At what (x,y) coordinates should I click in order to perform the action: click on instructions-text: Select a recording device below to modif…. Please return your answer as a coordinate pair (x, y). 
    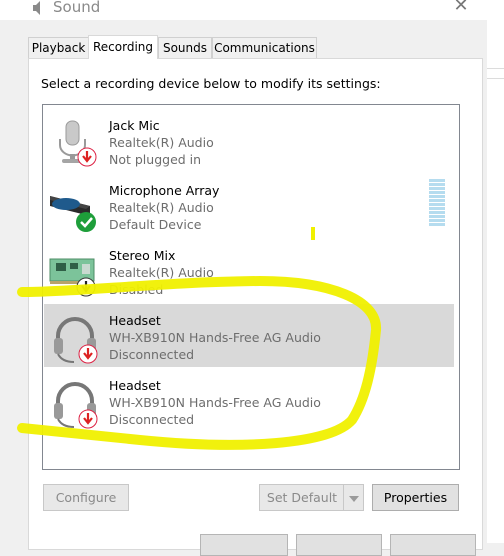
    Looking at the image, I should click on (211, 83).